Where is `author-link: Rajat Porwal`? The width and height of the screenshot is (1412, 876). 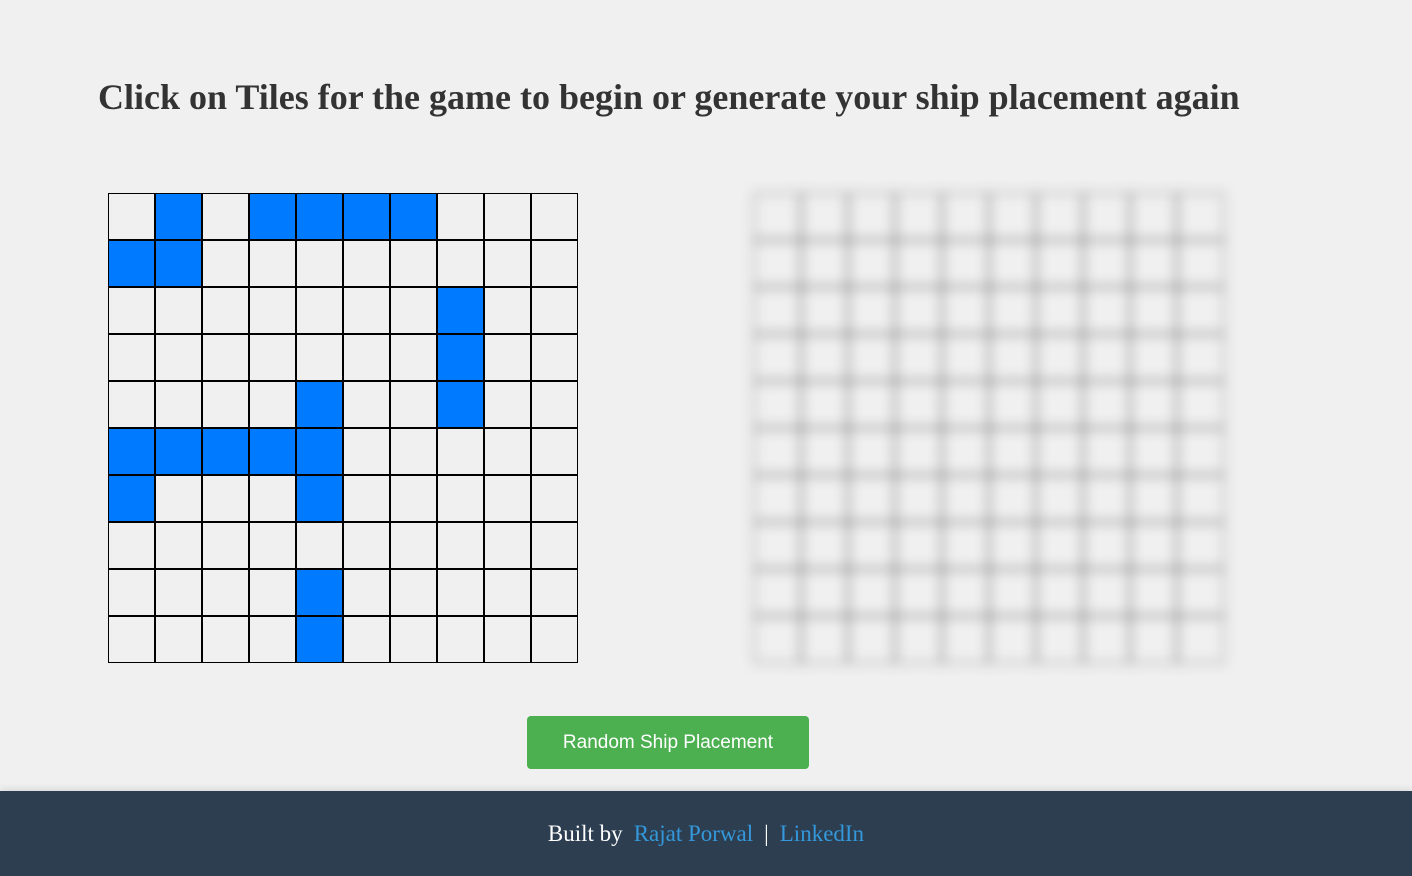
author-link: Rajat Porwal is located at coordinates (693, 834).